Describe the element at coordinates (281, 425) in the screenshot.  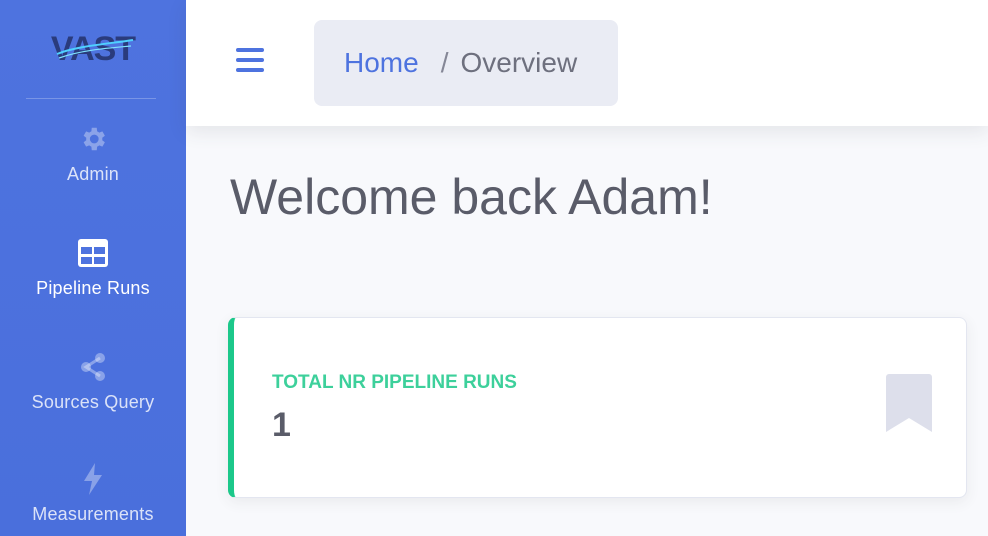
I see `card-value: 1` at that location.